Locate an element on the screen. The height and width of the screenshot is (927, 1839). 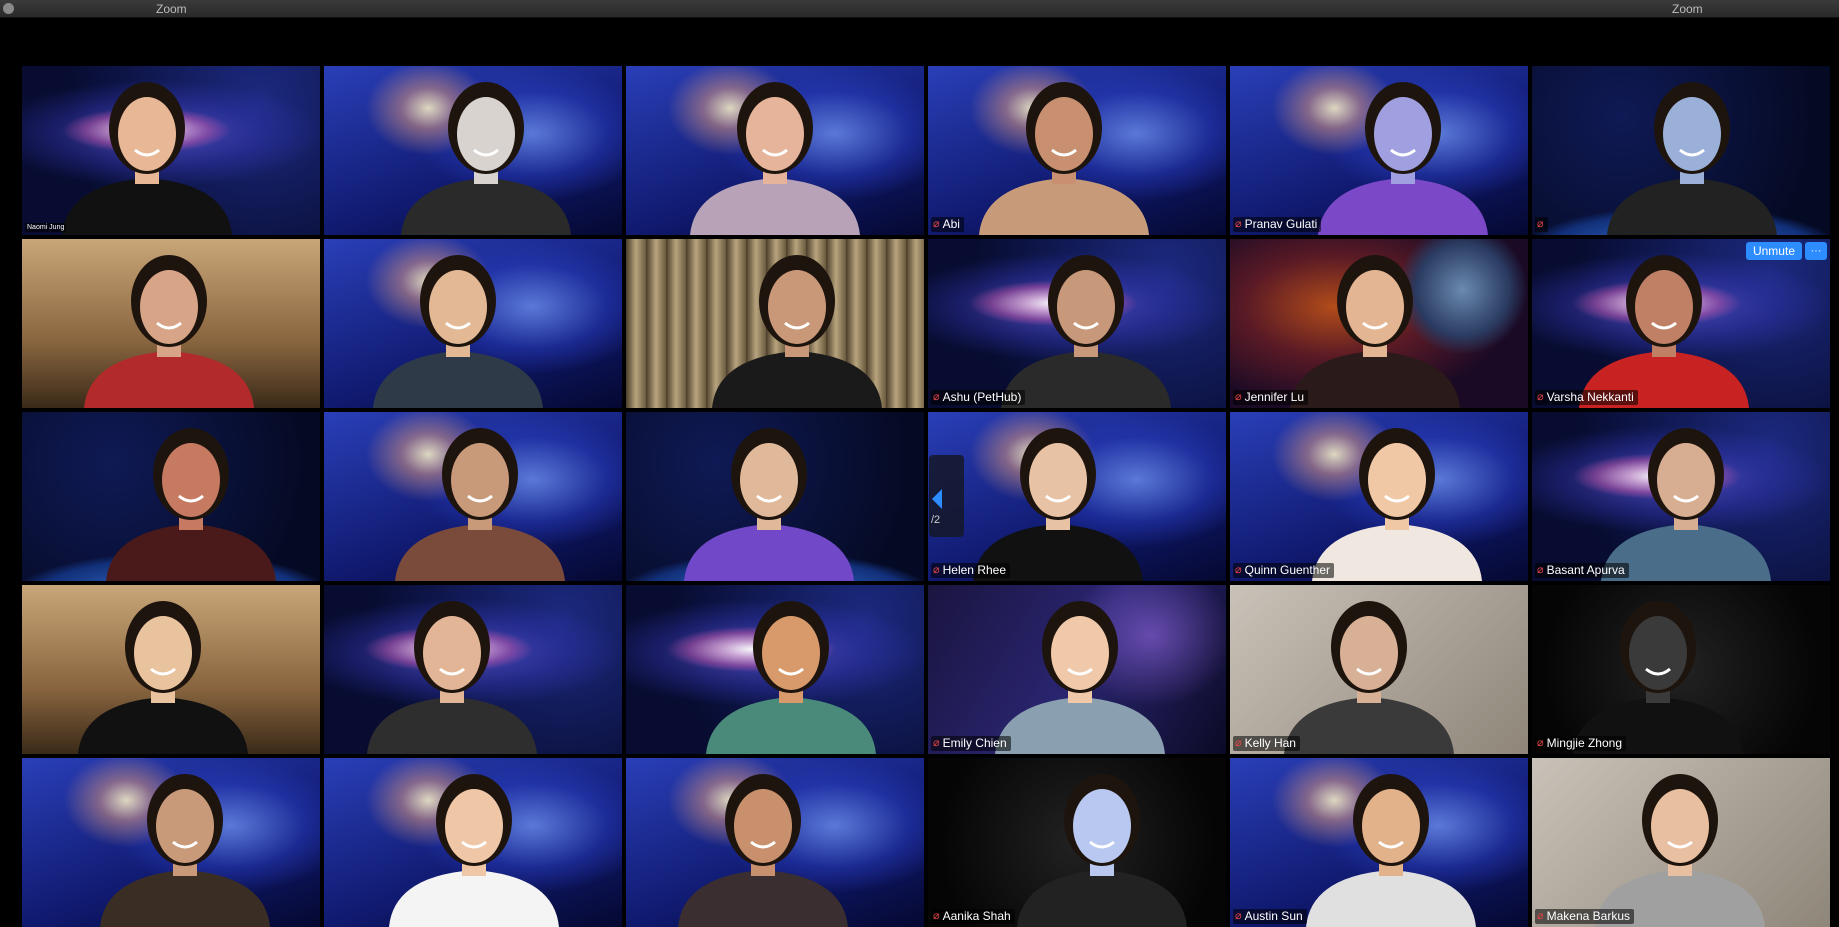
participant-name-label: ⌀ Basant Apurva is located at coordinates (1582, 570).